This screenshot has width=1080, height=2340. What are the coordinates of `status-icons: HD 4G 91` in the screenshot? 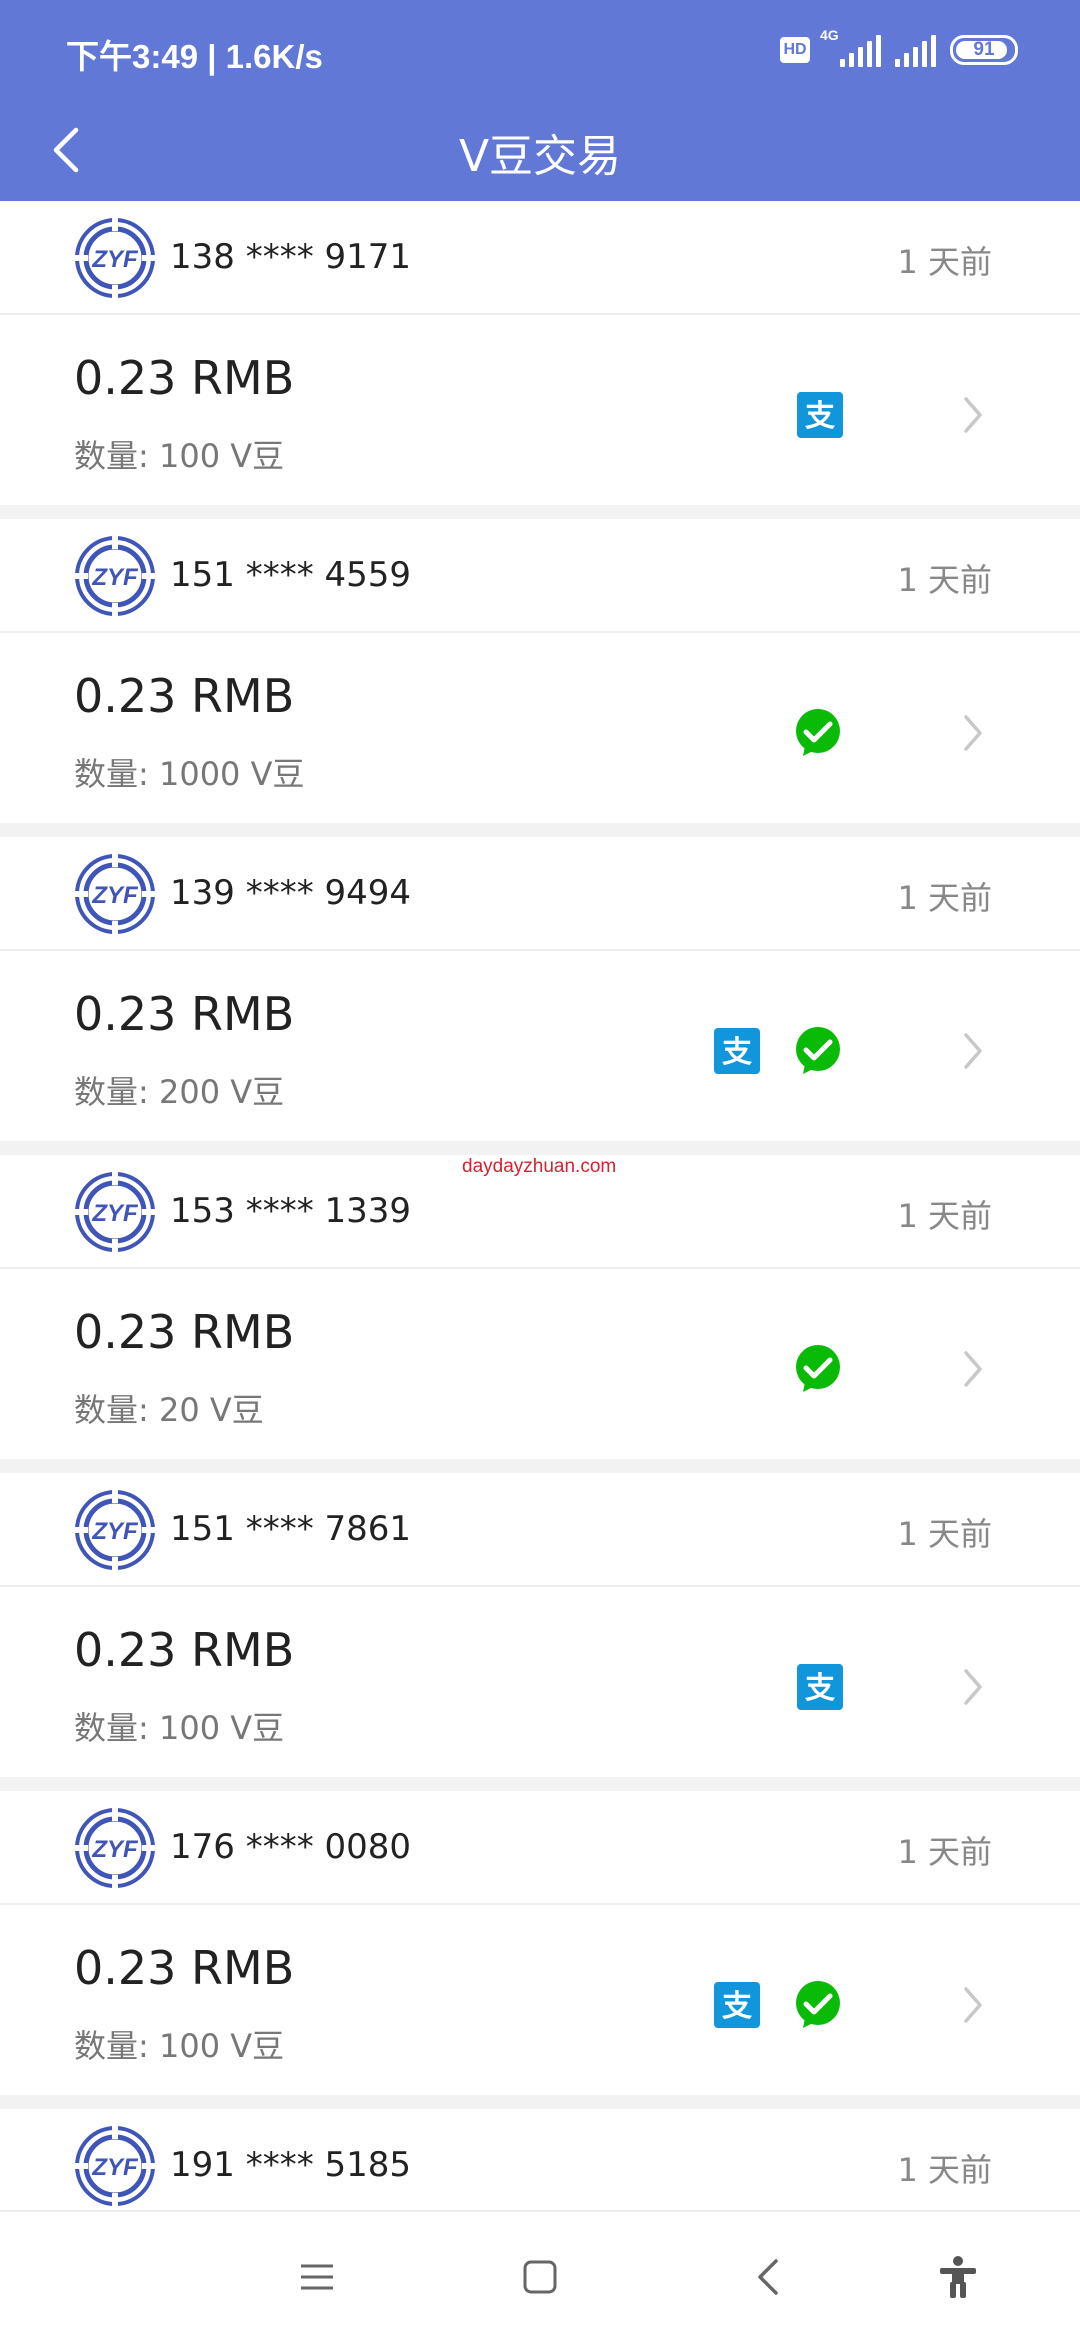 It's located at (899, 48).